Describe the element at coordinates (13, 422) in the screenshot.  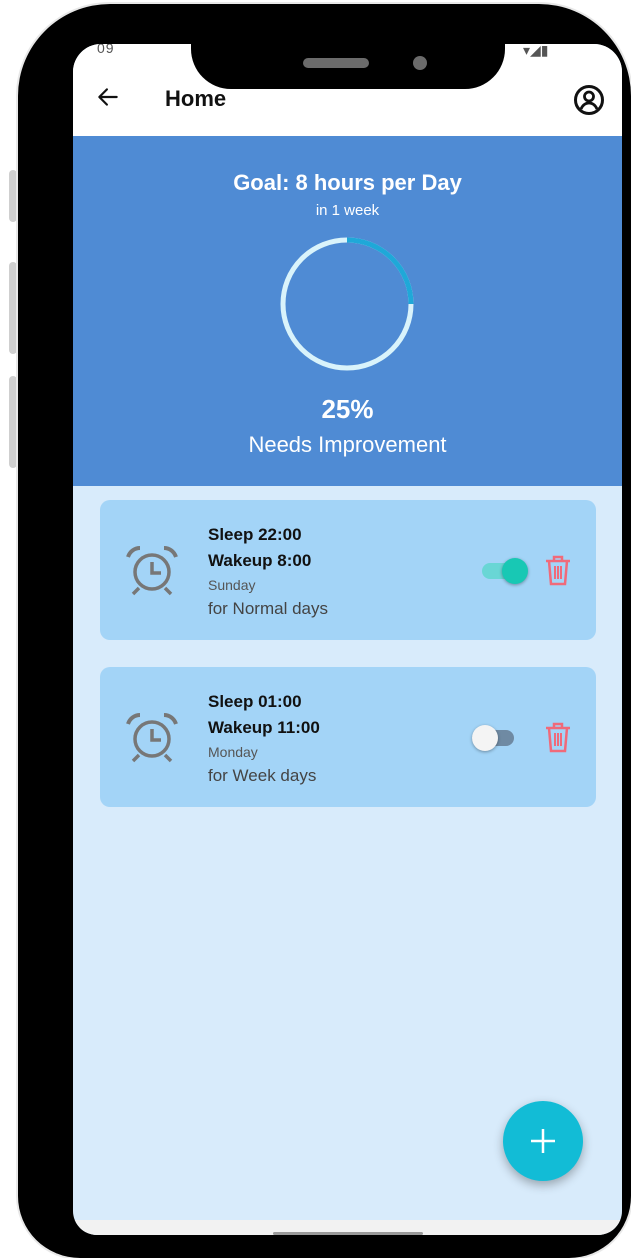
I see `device-volume-down-button` at that location.